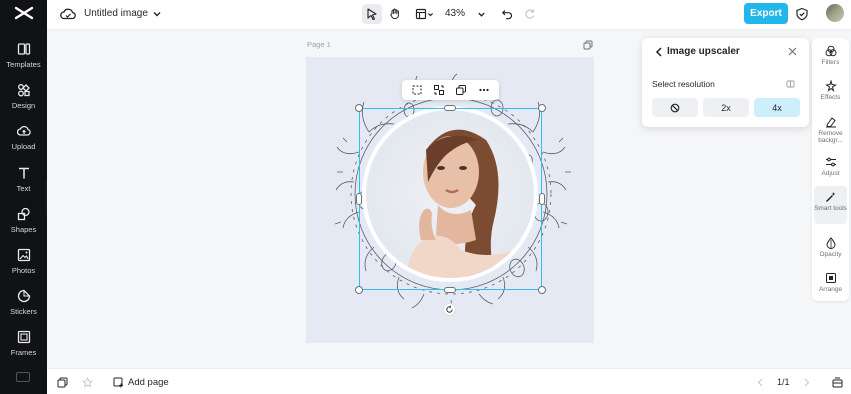 The image size is (851, 394). I want to click on rail-item-shapes: Shapes, so click(23, 226).